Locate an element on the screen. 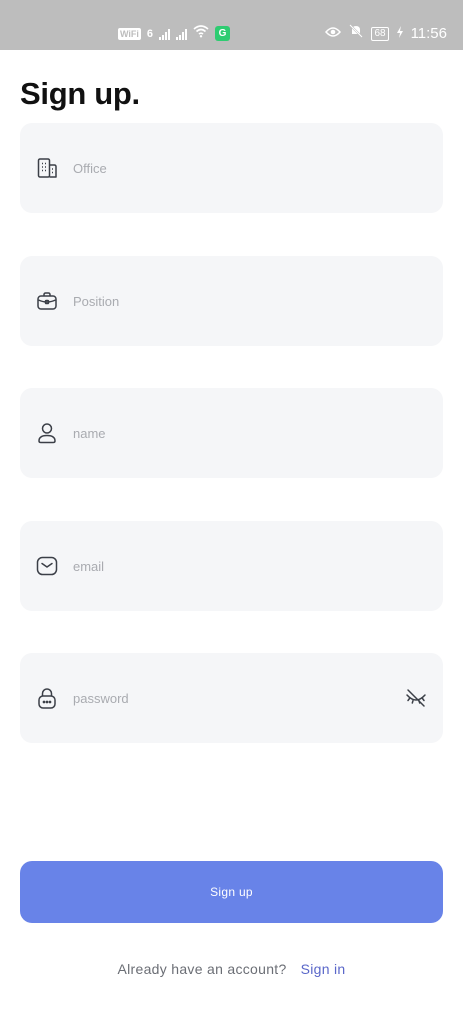 The image size is (463, 1020). status-bar: WiFi 6 G 68 11:56 is located at coordinates (231, 25).